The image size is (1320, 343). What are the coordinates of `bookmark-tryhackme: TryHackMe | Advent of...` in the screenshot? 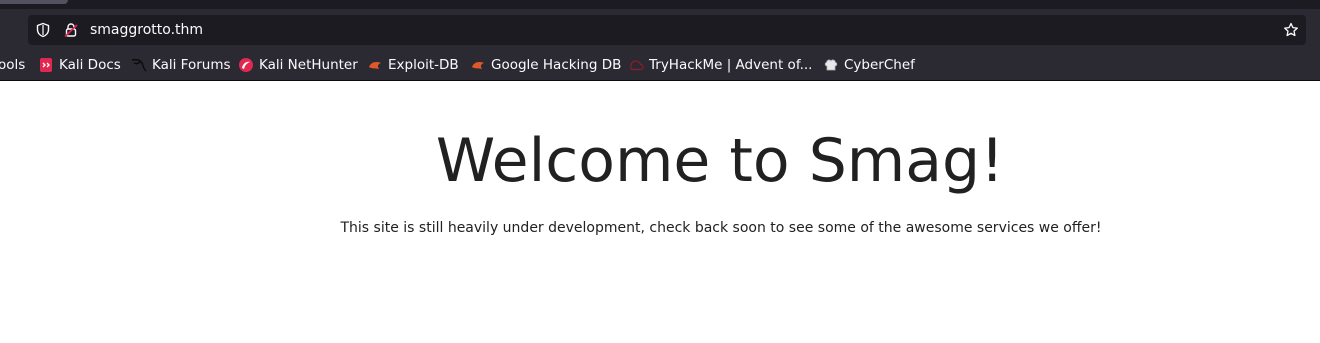 It's located at (720, 65).